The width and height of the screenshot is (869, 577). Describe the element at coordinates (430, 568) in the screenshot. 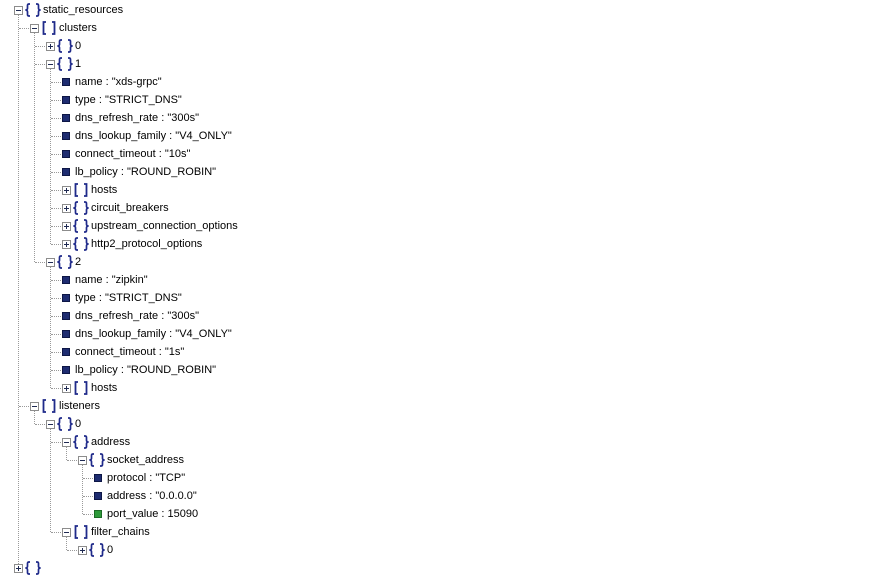

I see `tree-node-item` at that location.